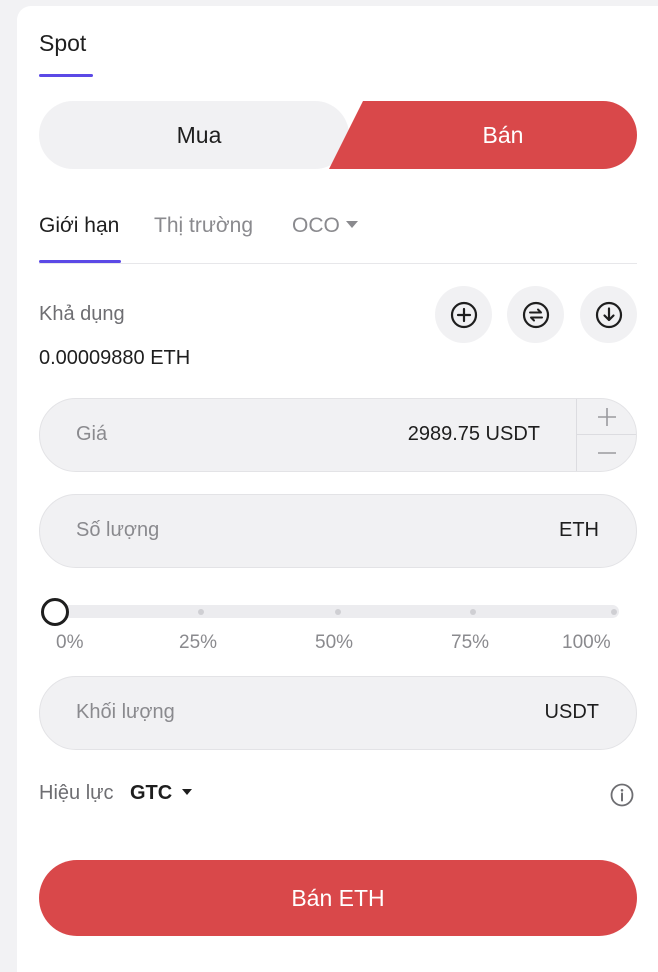  Describe the element at coordinates (334, 642) in the screenshot. I see `slider-mark-50: 50%` at that location.